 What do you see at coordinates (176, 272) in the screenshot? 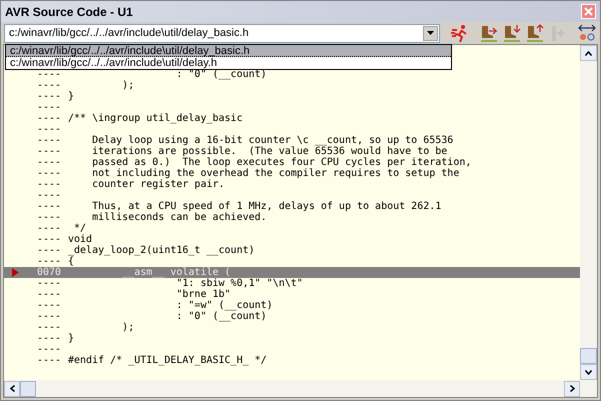
I see `code-line: __asm__ volatile (` at bounding box center [176, 272].